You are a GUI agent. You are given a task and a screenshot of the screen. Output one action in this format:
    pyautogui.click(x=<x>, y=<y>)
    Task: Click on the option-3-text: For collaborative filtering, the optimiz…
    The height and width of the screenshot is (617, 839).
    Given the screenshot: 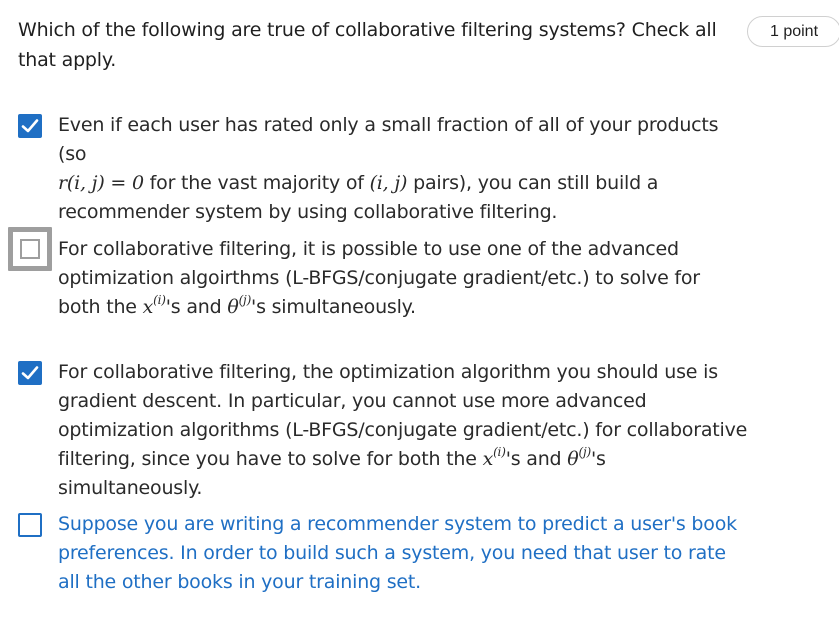 What is the action you would take?
    pyautogui.click(x=403, y=415)
    